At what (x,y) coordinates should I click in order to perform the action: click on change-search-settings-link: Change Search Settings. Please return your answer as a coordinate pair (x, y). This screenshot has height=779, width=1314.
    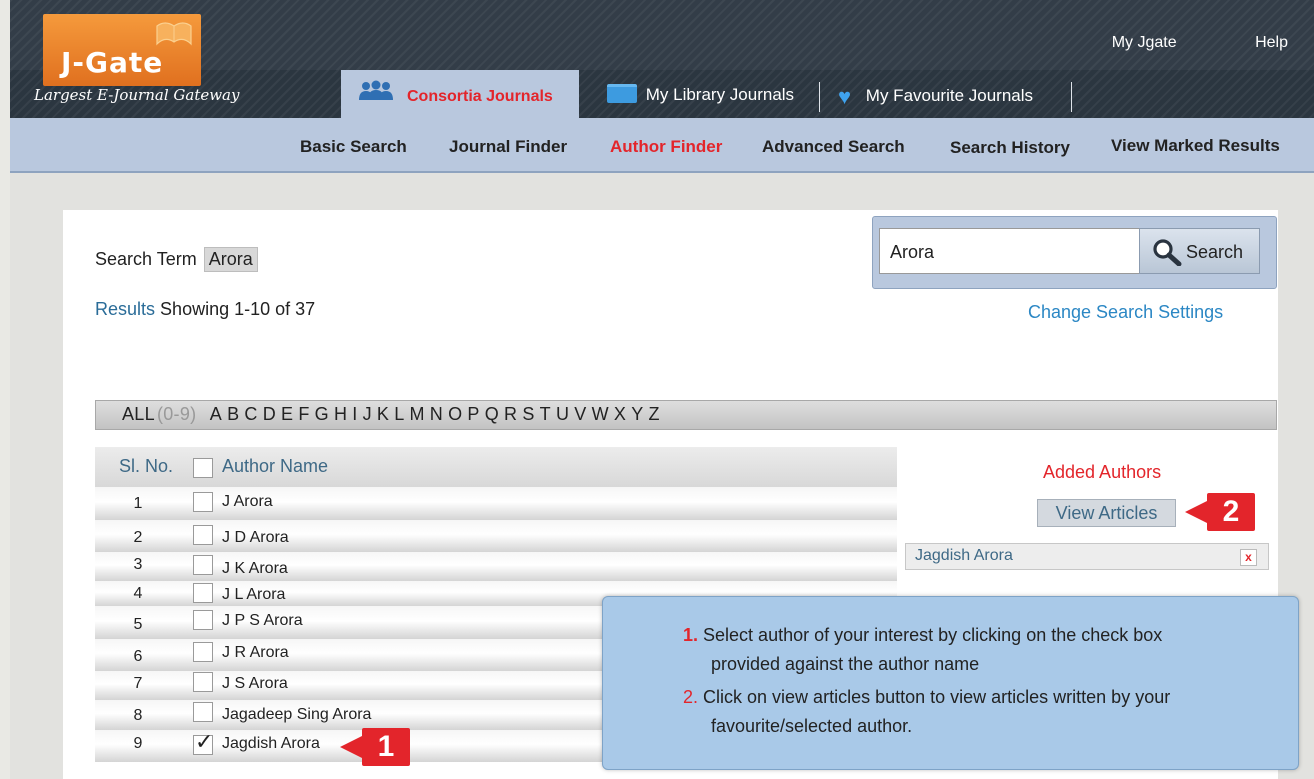
    Looking at the image, I should click on (1125, 312).